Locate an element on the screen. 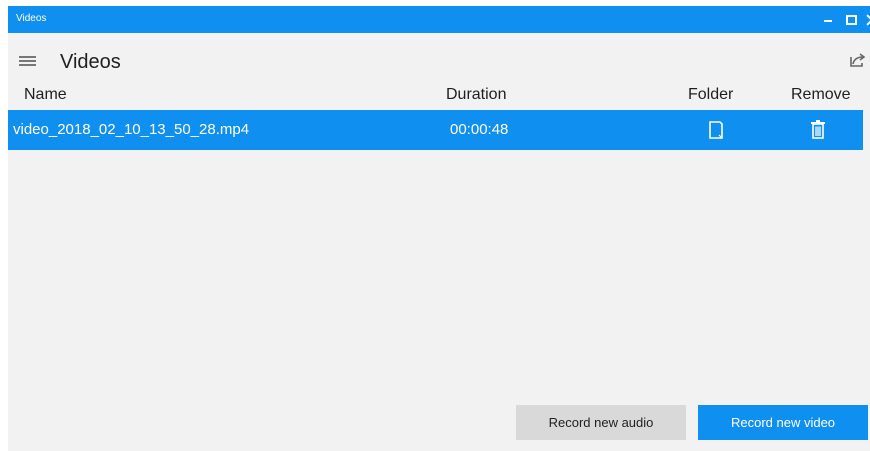  maximize-icon is located at coordinates (851, 19).